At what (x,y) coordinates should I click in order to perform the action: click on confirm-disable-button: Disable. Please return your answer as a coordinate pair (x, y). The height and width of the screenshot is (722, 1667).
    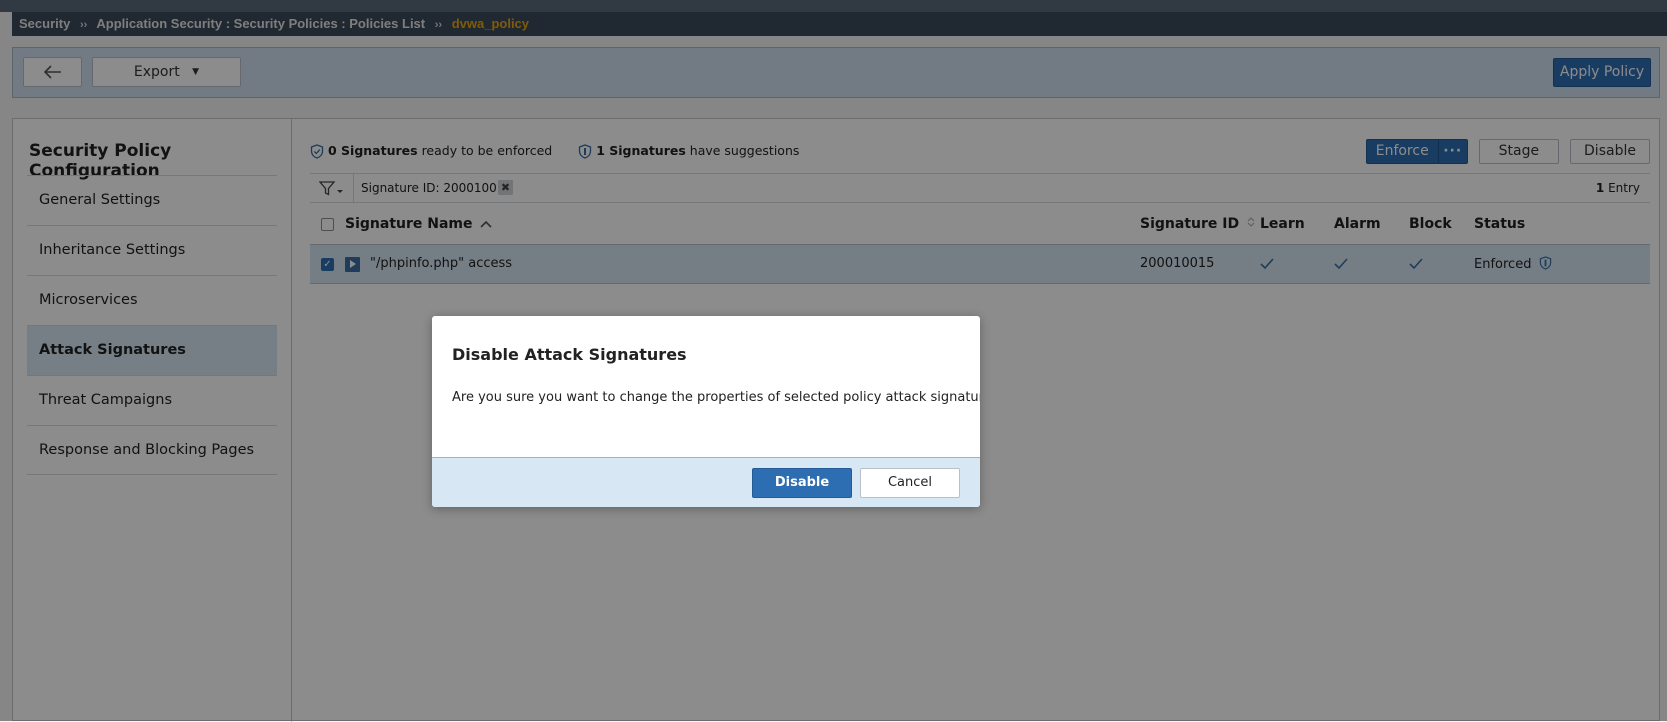
    Looking at the image, I should click on (802, 483).